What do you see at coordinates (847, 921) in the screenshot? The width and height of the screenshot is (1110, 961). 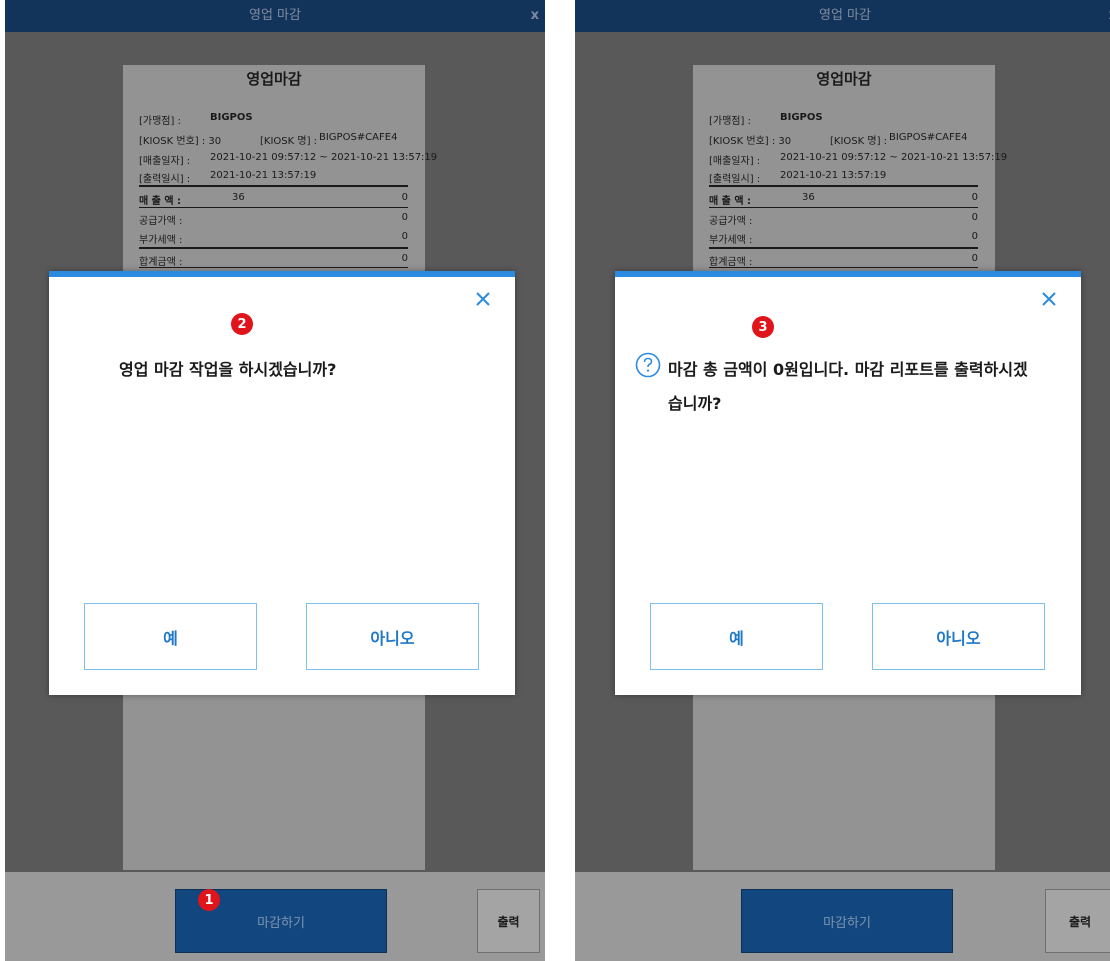 I see `close-sales-button: 마감하기` at bounding box center [847, 921].